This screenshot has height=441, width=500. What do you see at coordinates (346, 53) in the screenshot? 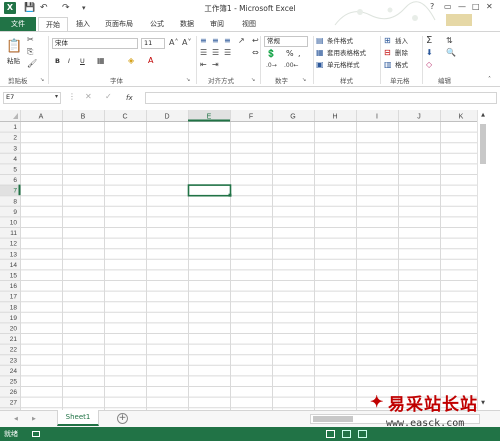
I see `format-as-table-button: 套用表格格式` at bounding box center [346, 53].